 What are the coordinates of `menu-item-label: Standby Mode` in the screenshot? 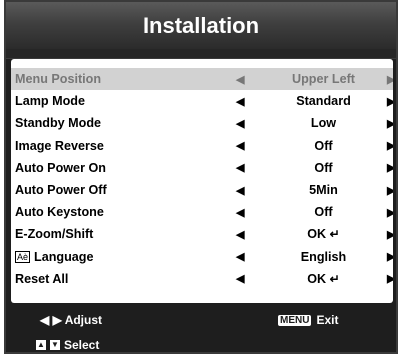 It's located at (58, 123).